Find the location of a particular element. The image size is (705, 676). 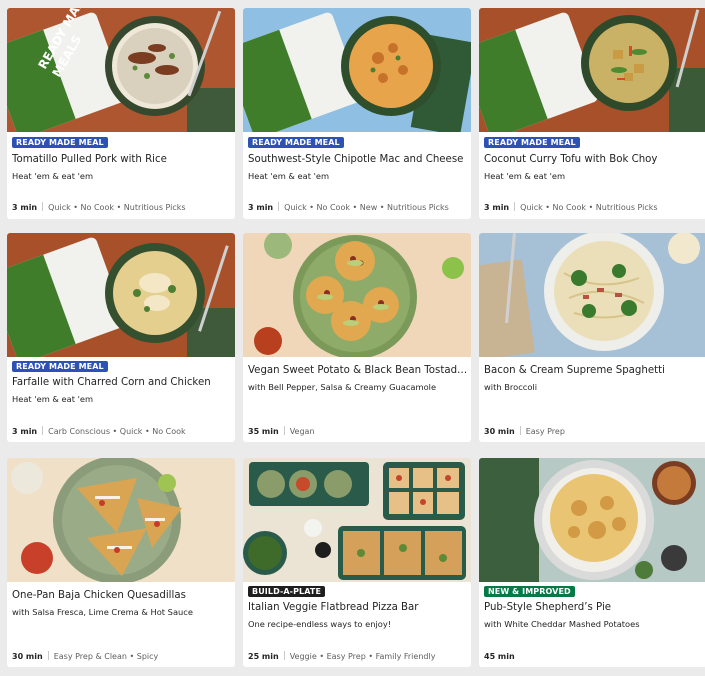

recipe-title: Coconut Curry Tofu with Bok Choy is located at coordinates (594, 159).